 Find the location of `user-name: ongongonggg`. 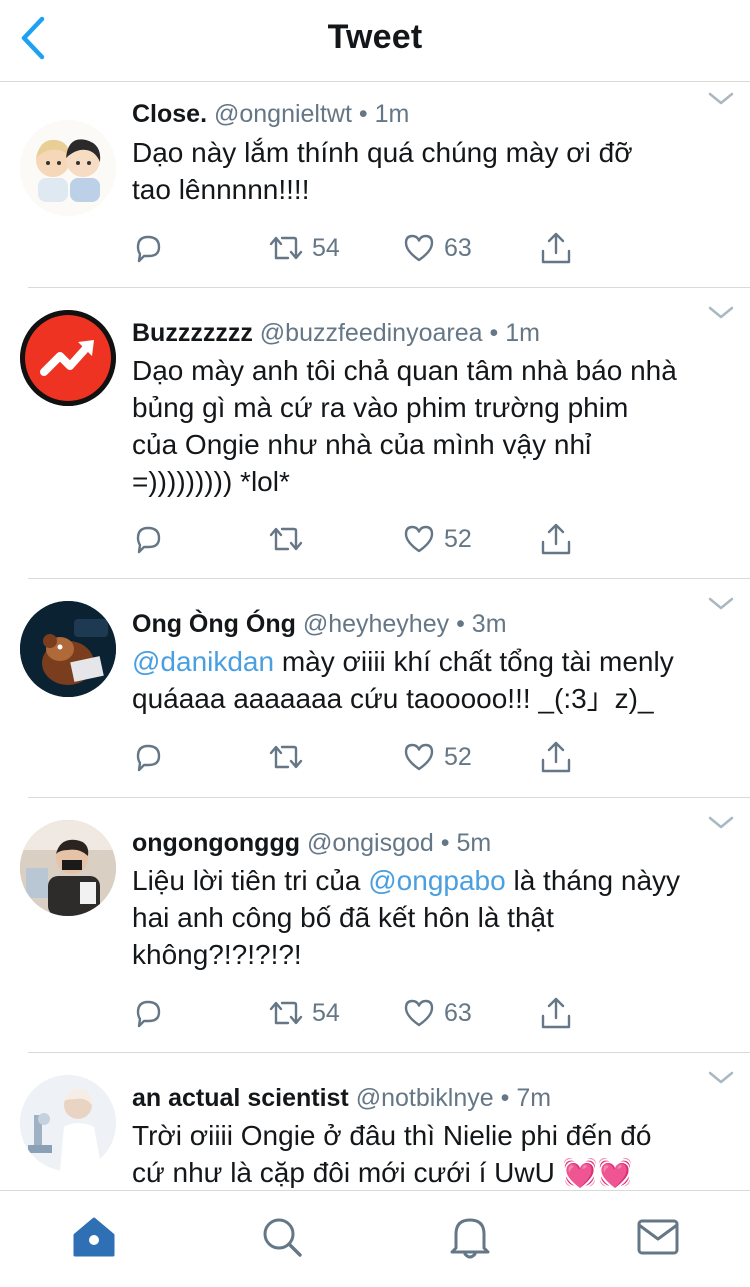

user-name: ongongonggg is located at coordinates (216, 843).